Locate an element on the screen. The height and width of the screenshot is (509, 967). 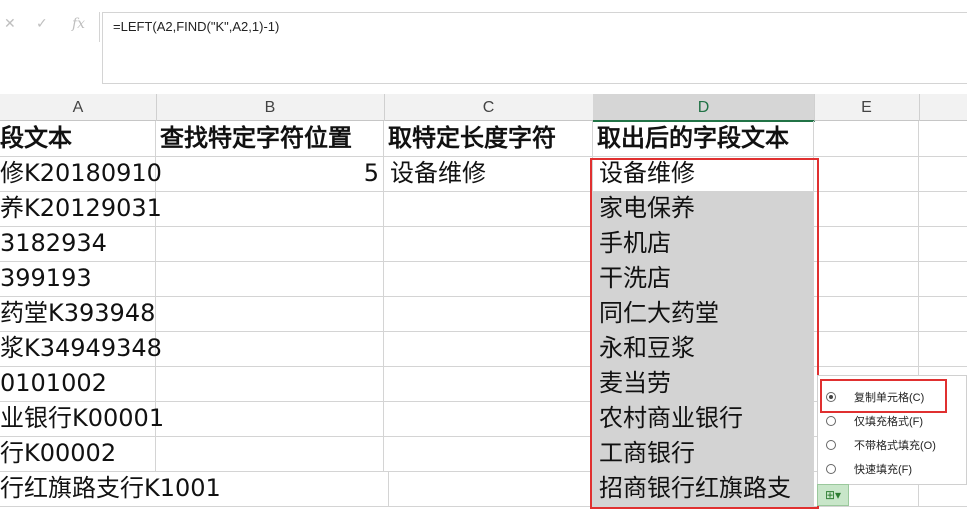
column-header-bar: A B C D E is located at coordinates (483, 108).